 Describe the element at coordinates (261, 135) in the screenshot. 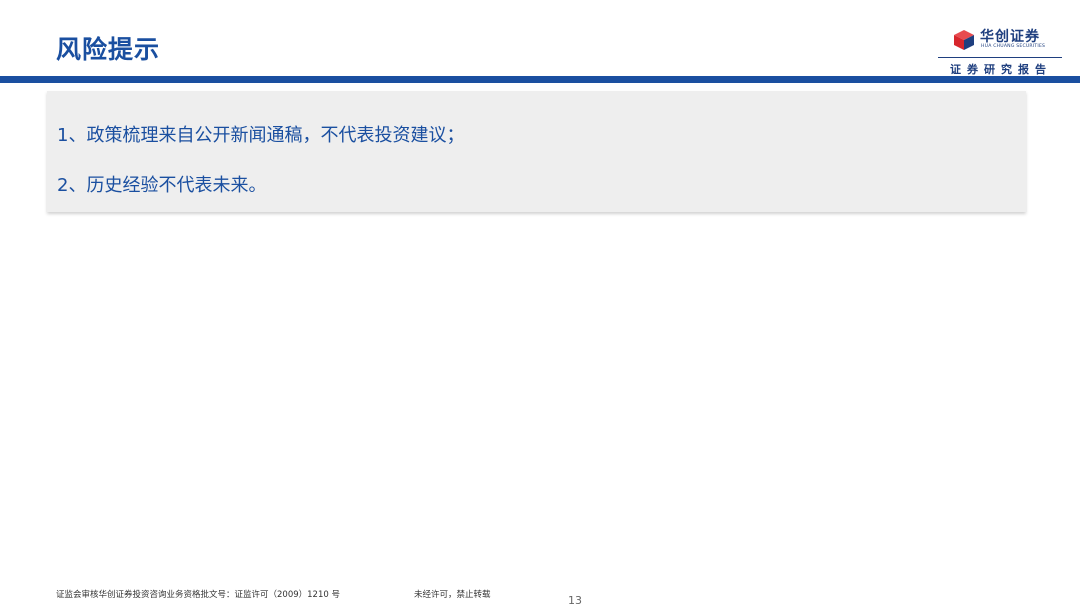

I see `risk-item-1: 1、政策梳理来自公开新闻通稿，不代表投资建议；` at that location.